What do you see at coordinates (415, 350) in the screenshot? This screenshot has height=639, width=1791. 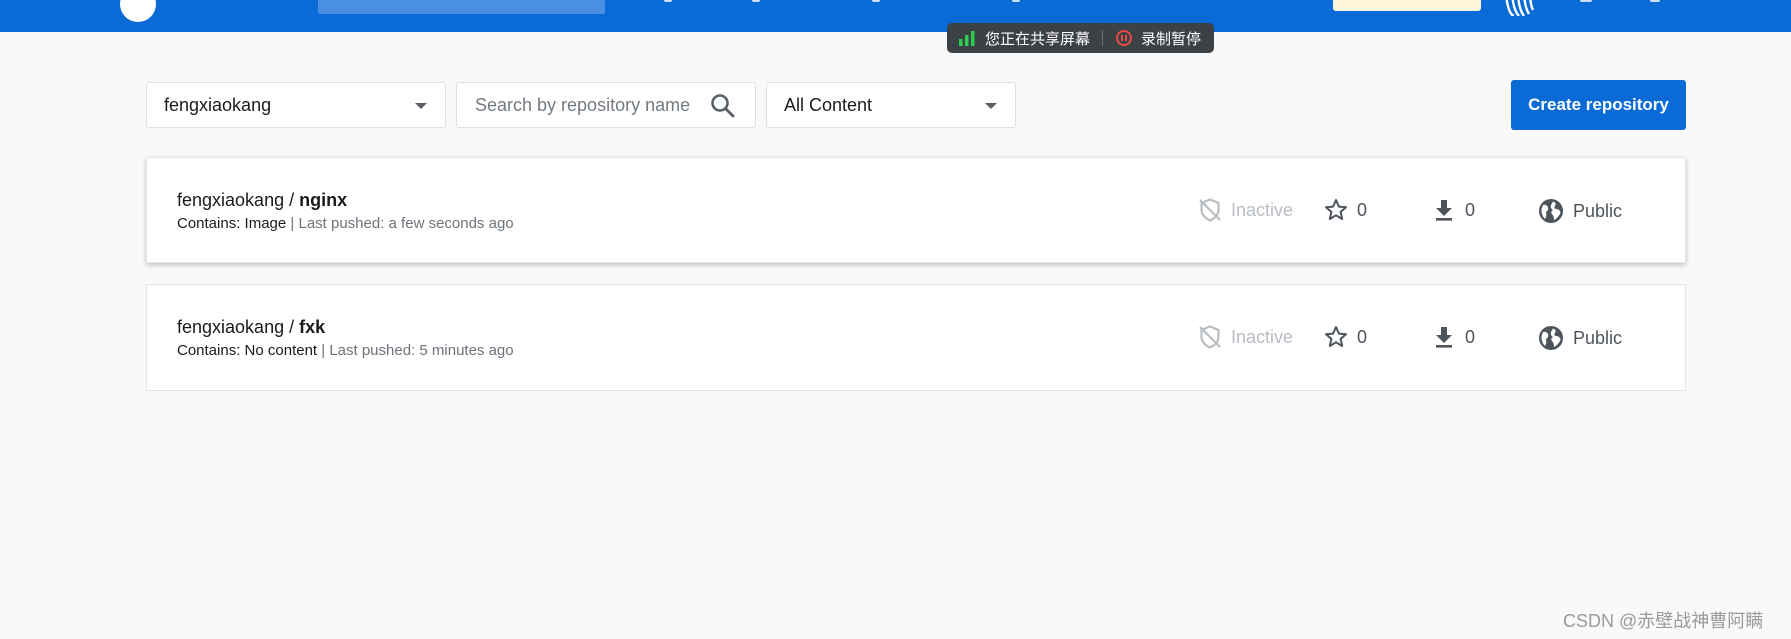 I see `last-pushed: | Last pushed: 5 minutes ago` at bounding box center [415, 350].